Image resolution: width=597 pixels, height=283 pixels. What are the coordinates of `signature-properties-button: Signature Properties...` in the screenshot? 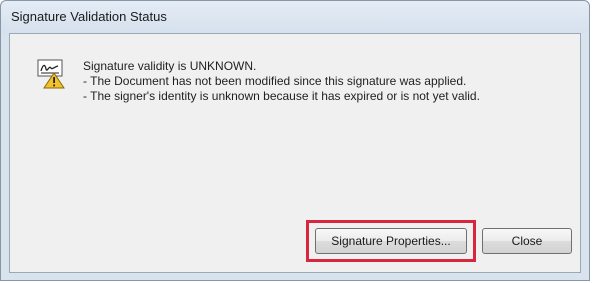 It's located at (391, 241).